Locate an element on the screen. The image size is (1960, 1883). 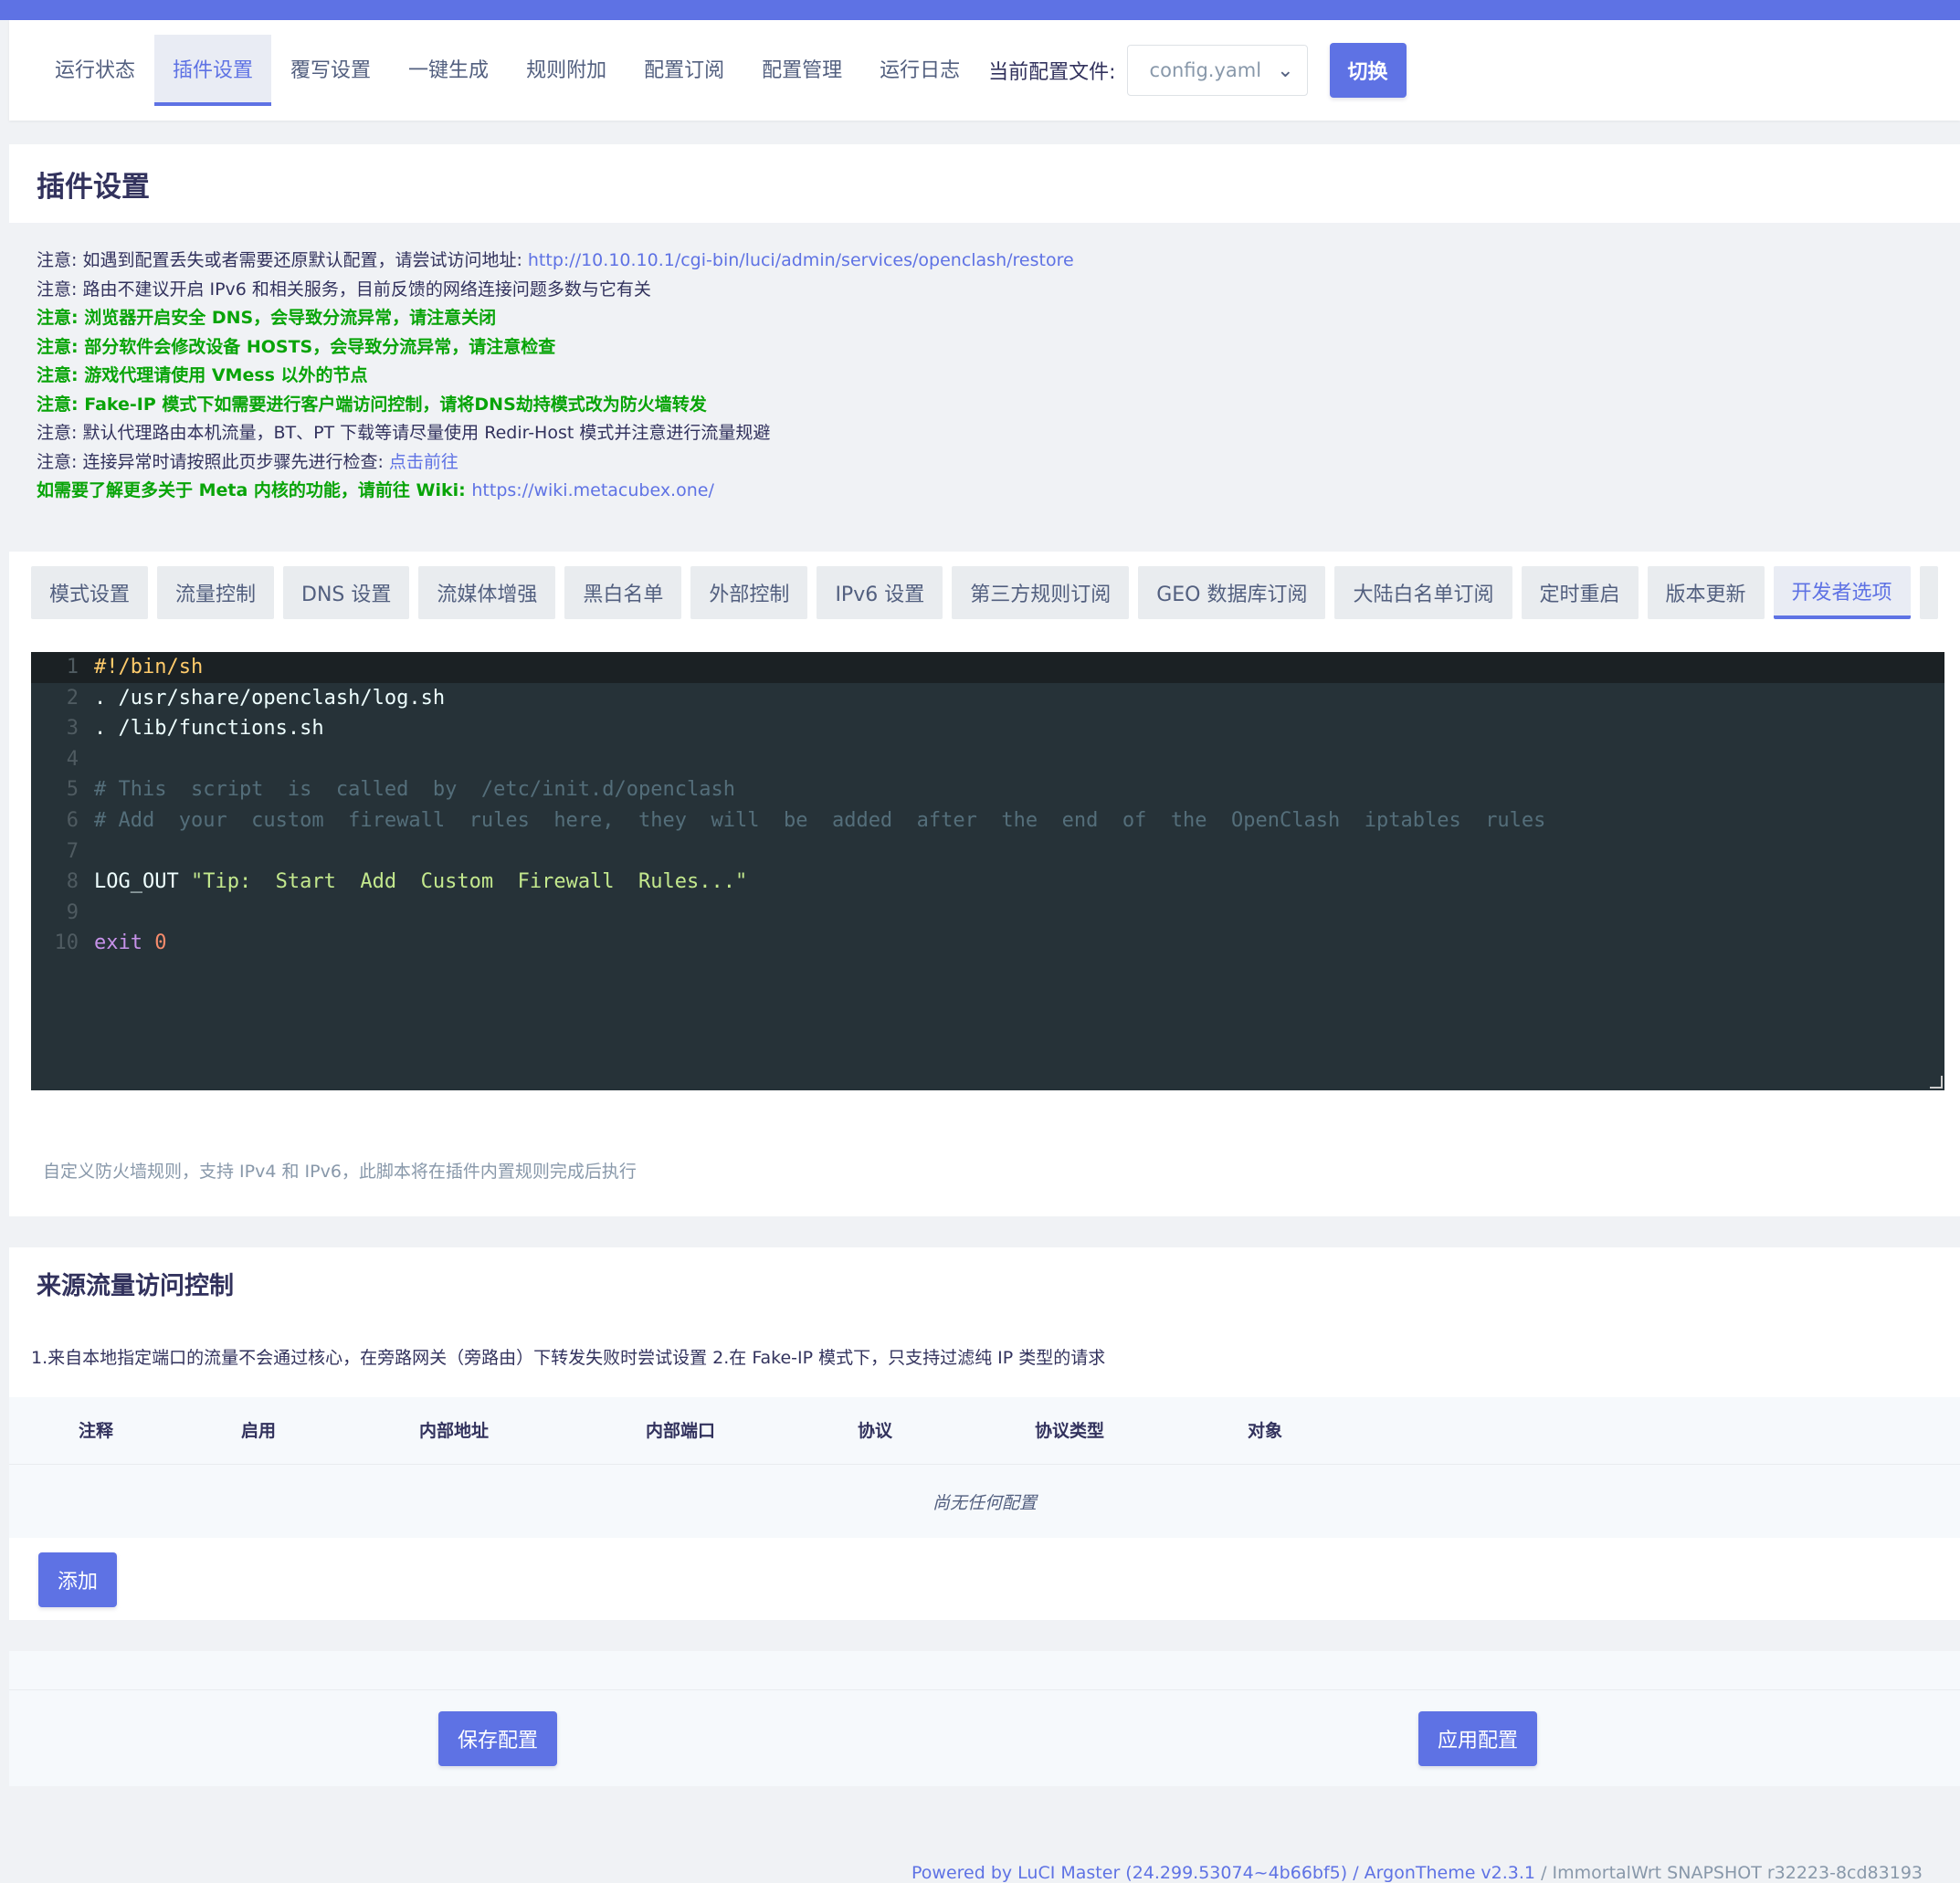
chevron-down-icon: ⌄ is located at coordinates (1285, 70).